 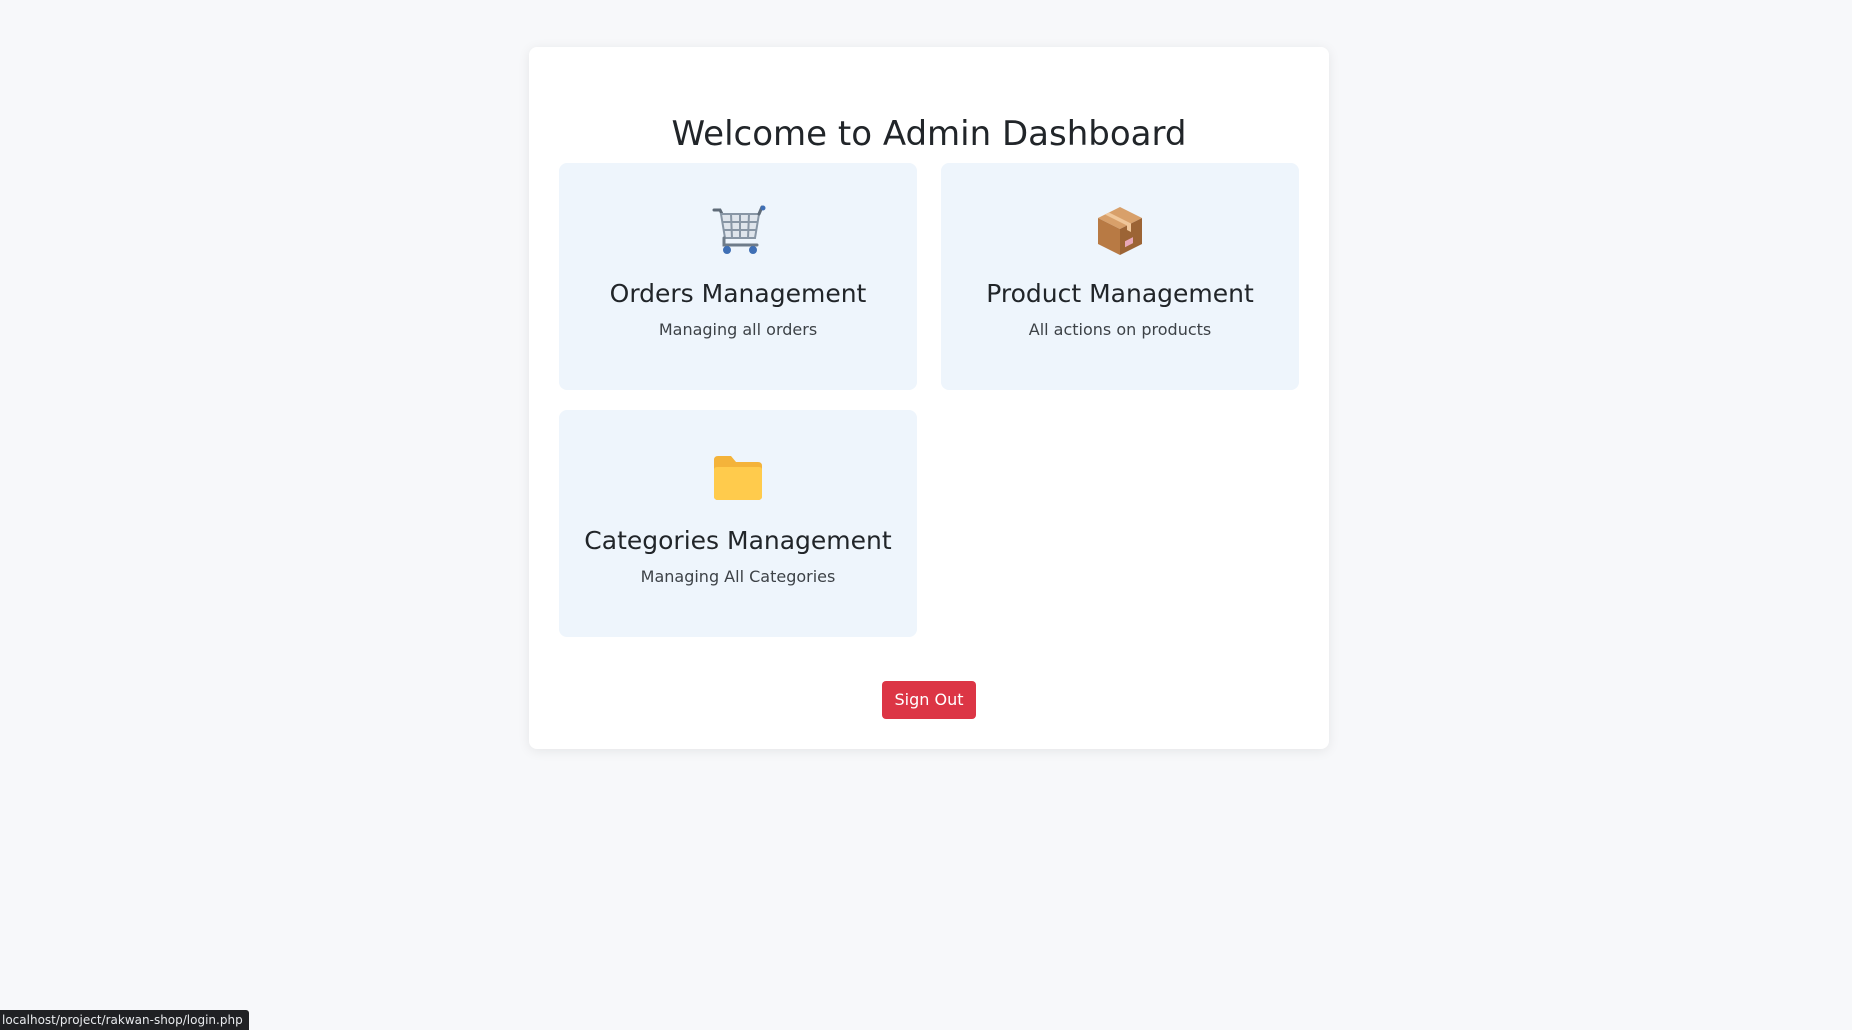 I want to click on orders-management-card: Orders Management Managing all orders, so click(x=738, y=276).